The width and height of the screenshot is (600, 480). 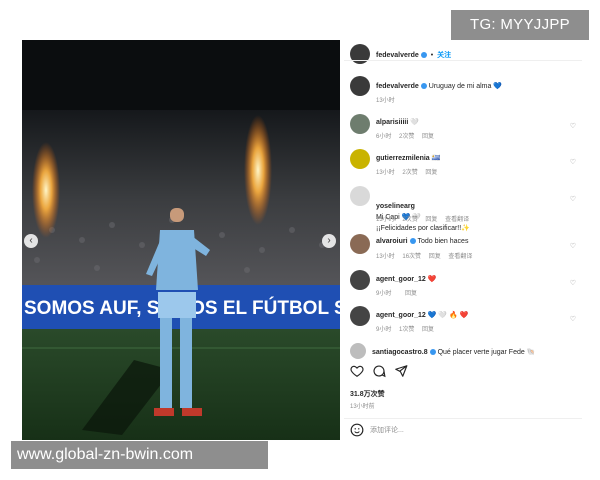 What do you see at coordinates (362, 407) in the screenshot?
I see `post-time: 13小时前` at bounding box center [362, 407].